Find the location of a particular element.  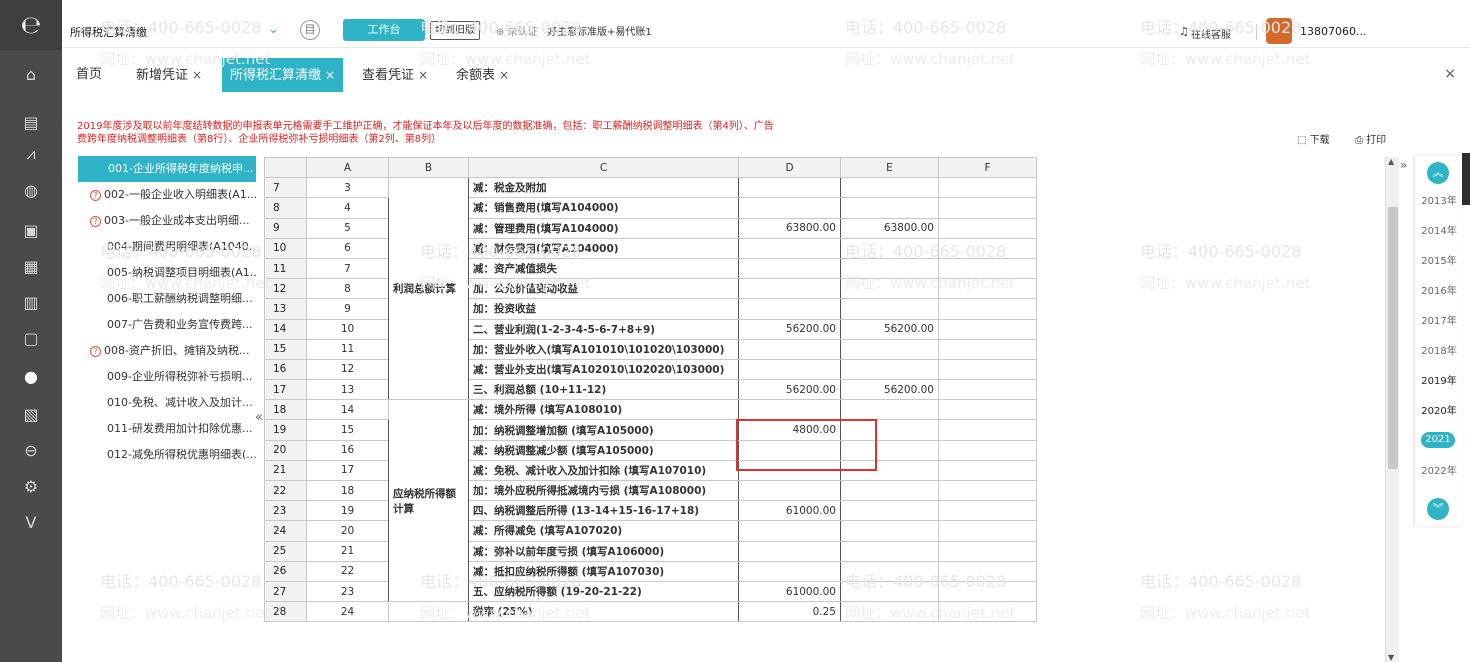

line-number-cell: 17 is located at coordinates (347, 470).